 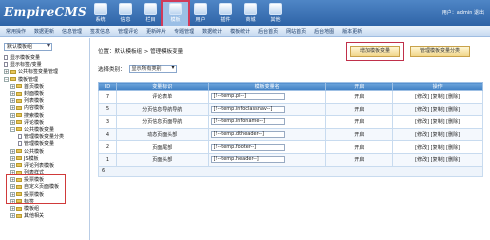 I want to click on tree-item-label: 内容模板, so click(x=34, y=108).